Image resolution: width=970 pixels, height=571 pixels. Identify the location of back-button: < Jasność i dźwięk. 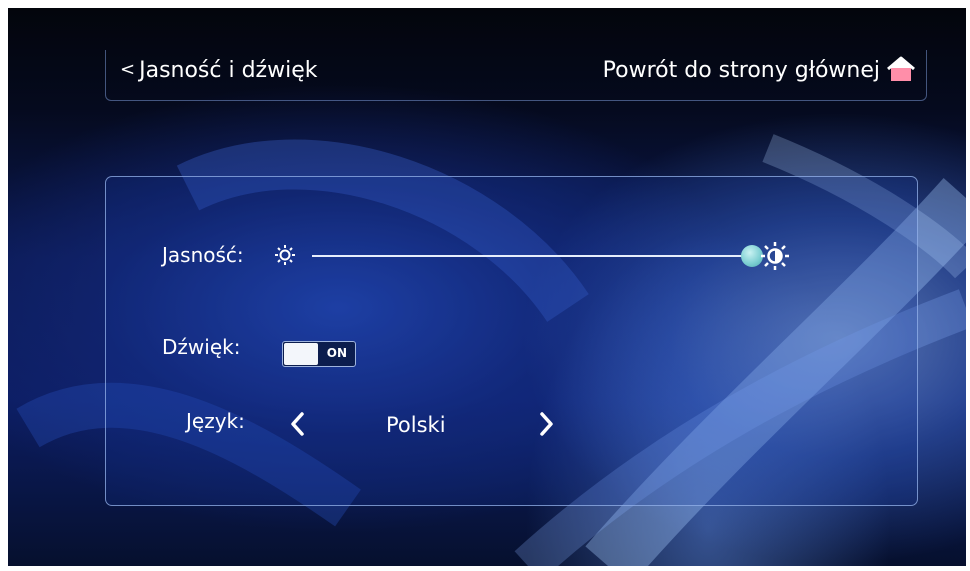
(218, 70).